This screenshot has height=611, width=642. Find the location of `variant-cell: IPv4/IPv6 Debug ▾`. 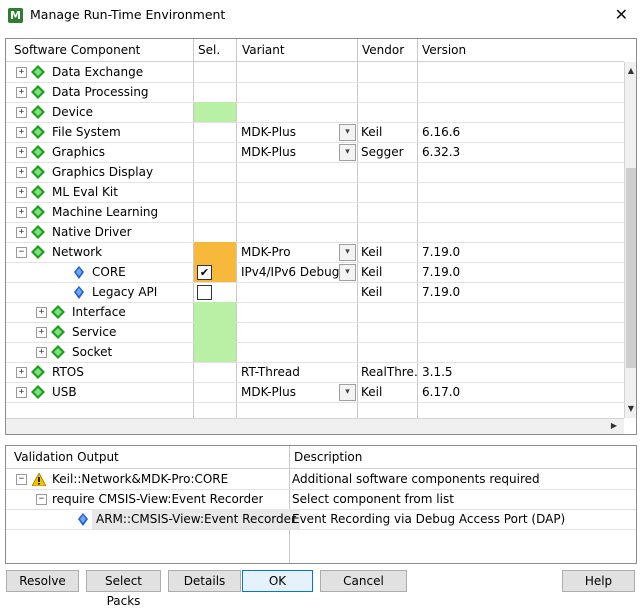

variant-cell: IPv4/IPv6 Debug ▾ is located at coordinates (297, 272).